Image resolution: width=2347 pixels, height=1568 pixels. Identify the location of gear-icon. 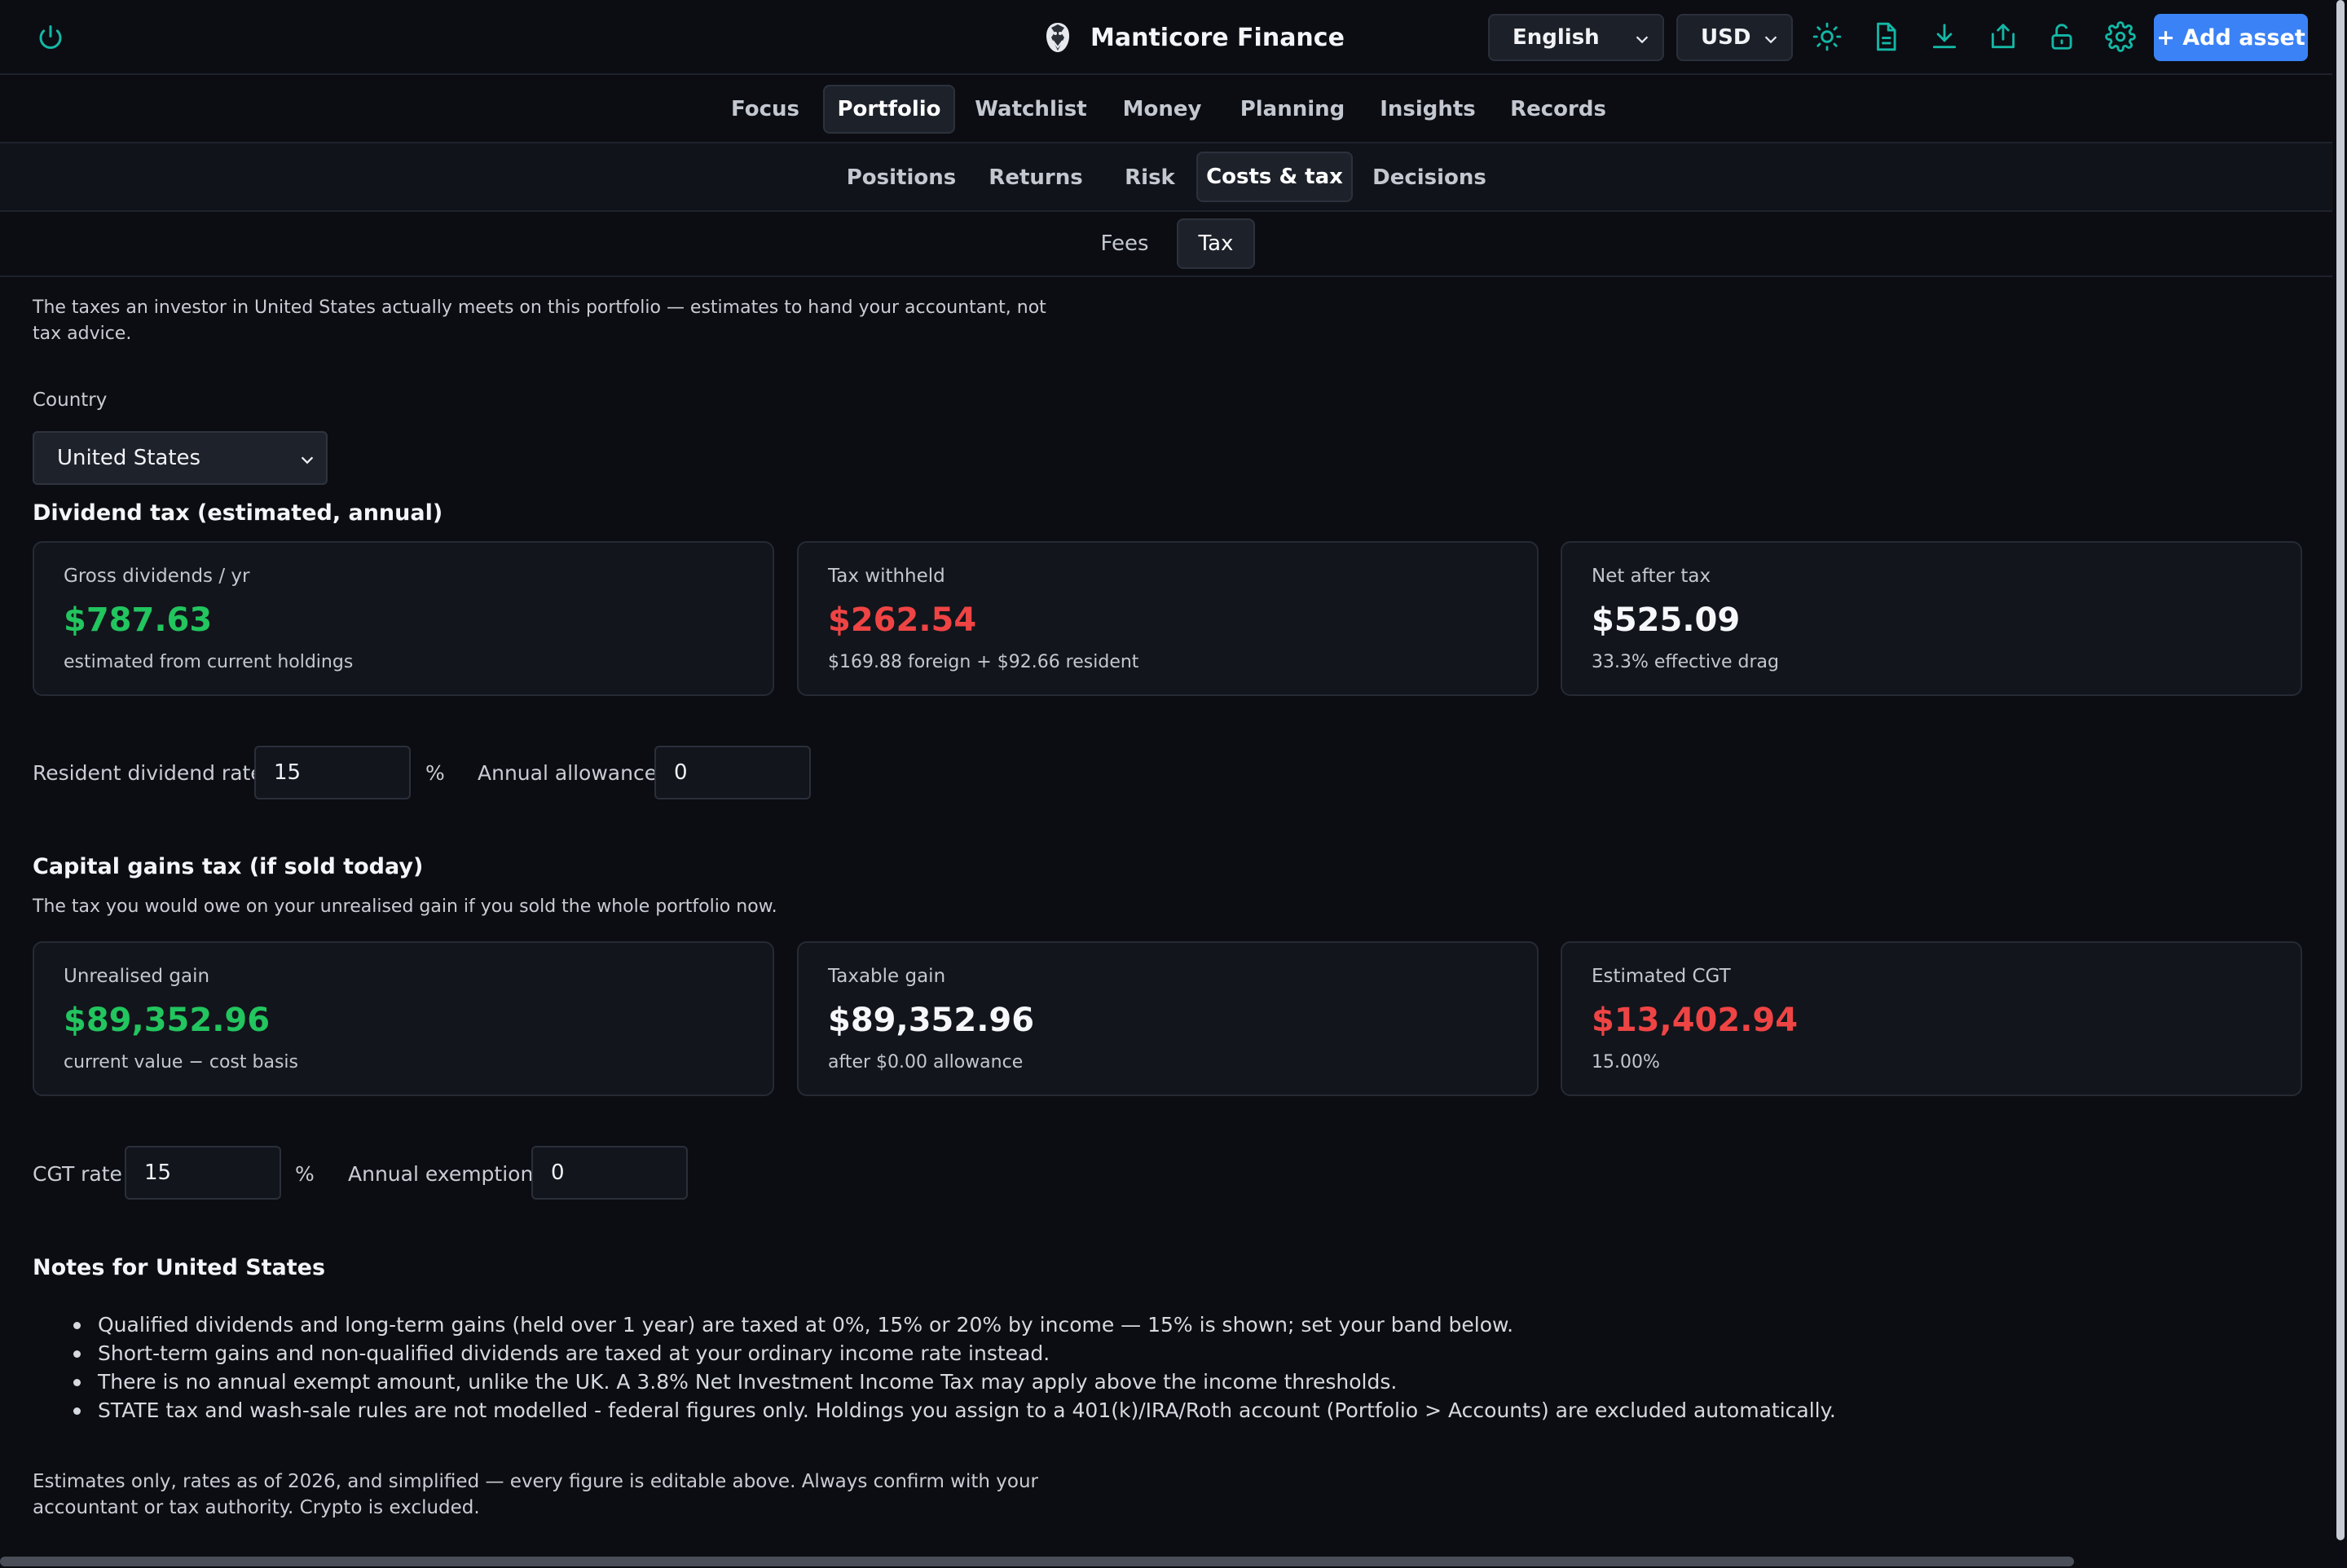
(2121, 36).